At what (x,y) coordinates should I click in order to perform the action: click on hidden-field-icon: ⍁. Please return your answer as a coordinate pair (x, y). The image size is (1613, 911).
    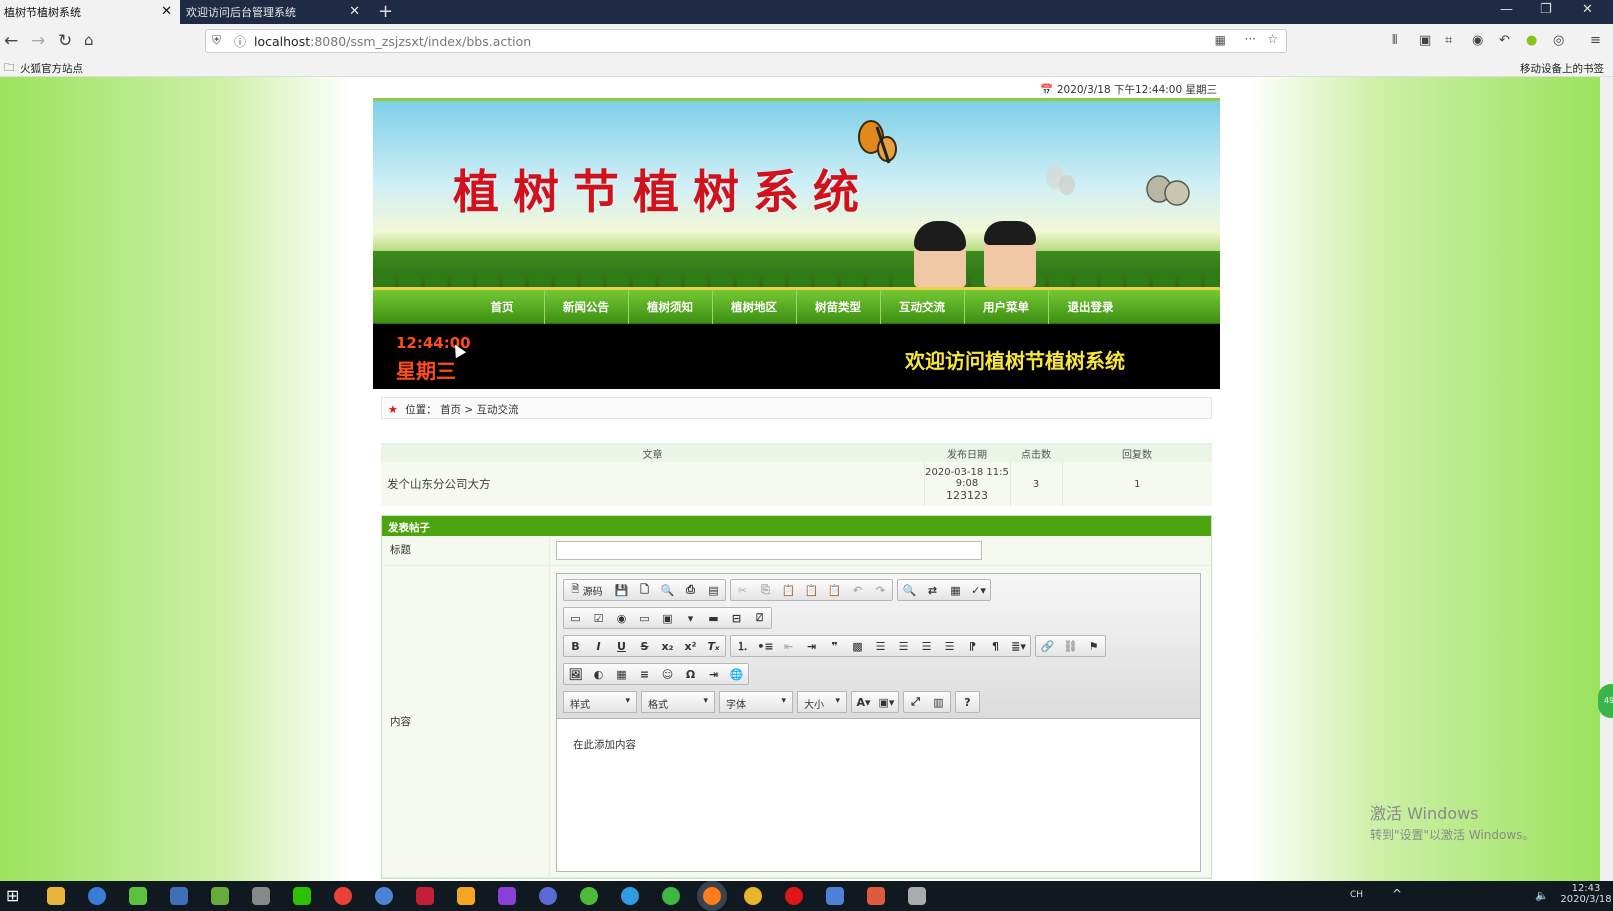
    Looking at the image, I should click on (759, 618).